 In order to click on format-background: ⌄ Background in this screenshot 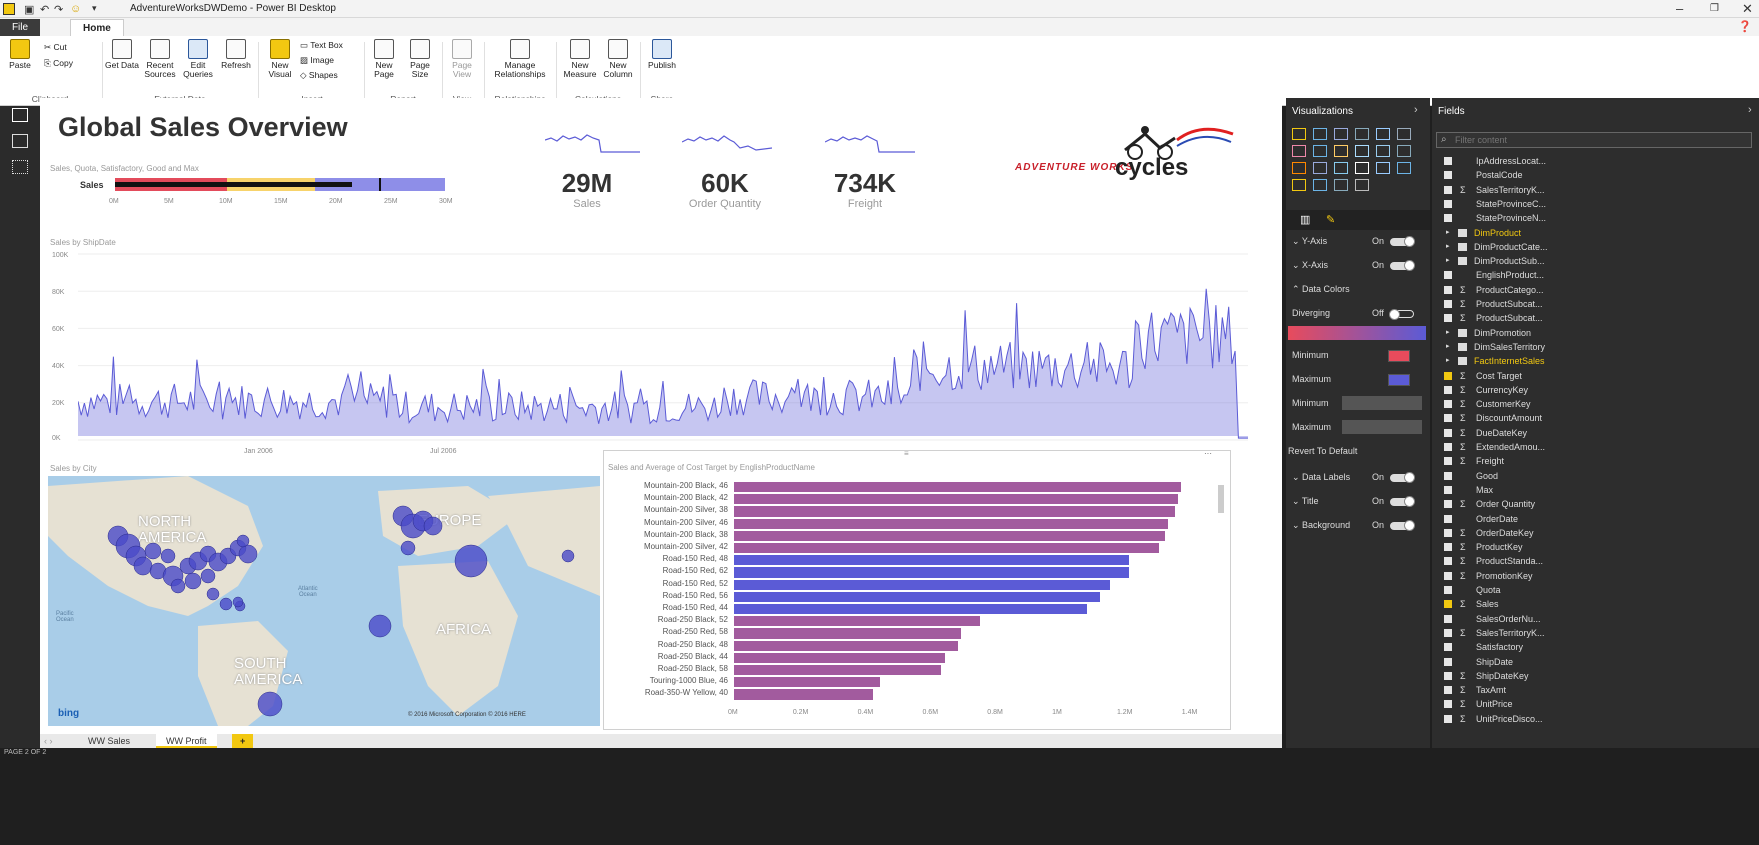, I will do `click(1321, 525)`.